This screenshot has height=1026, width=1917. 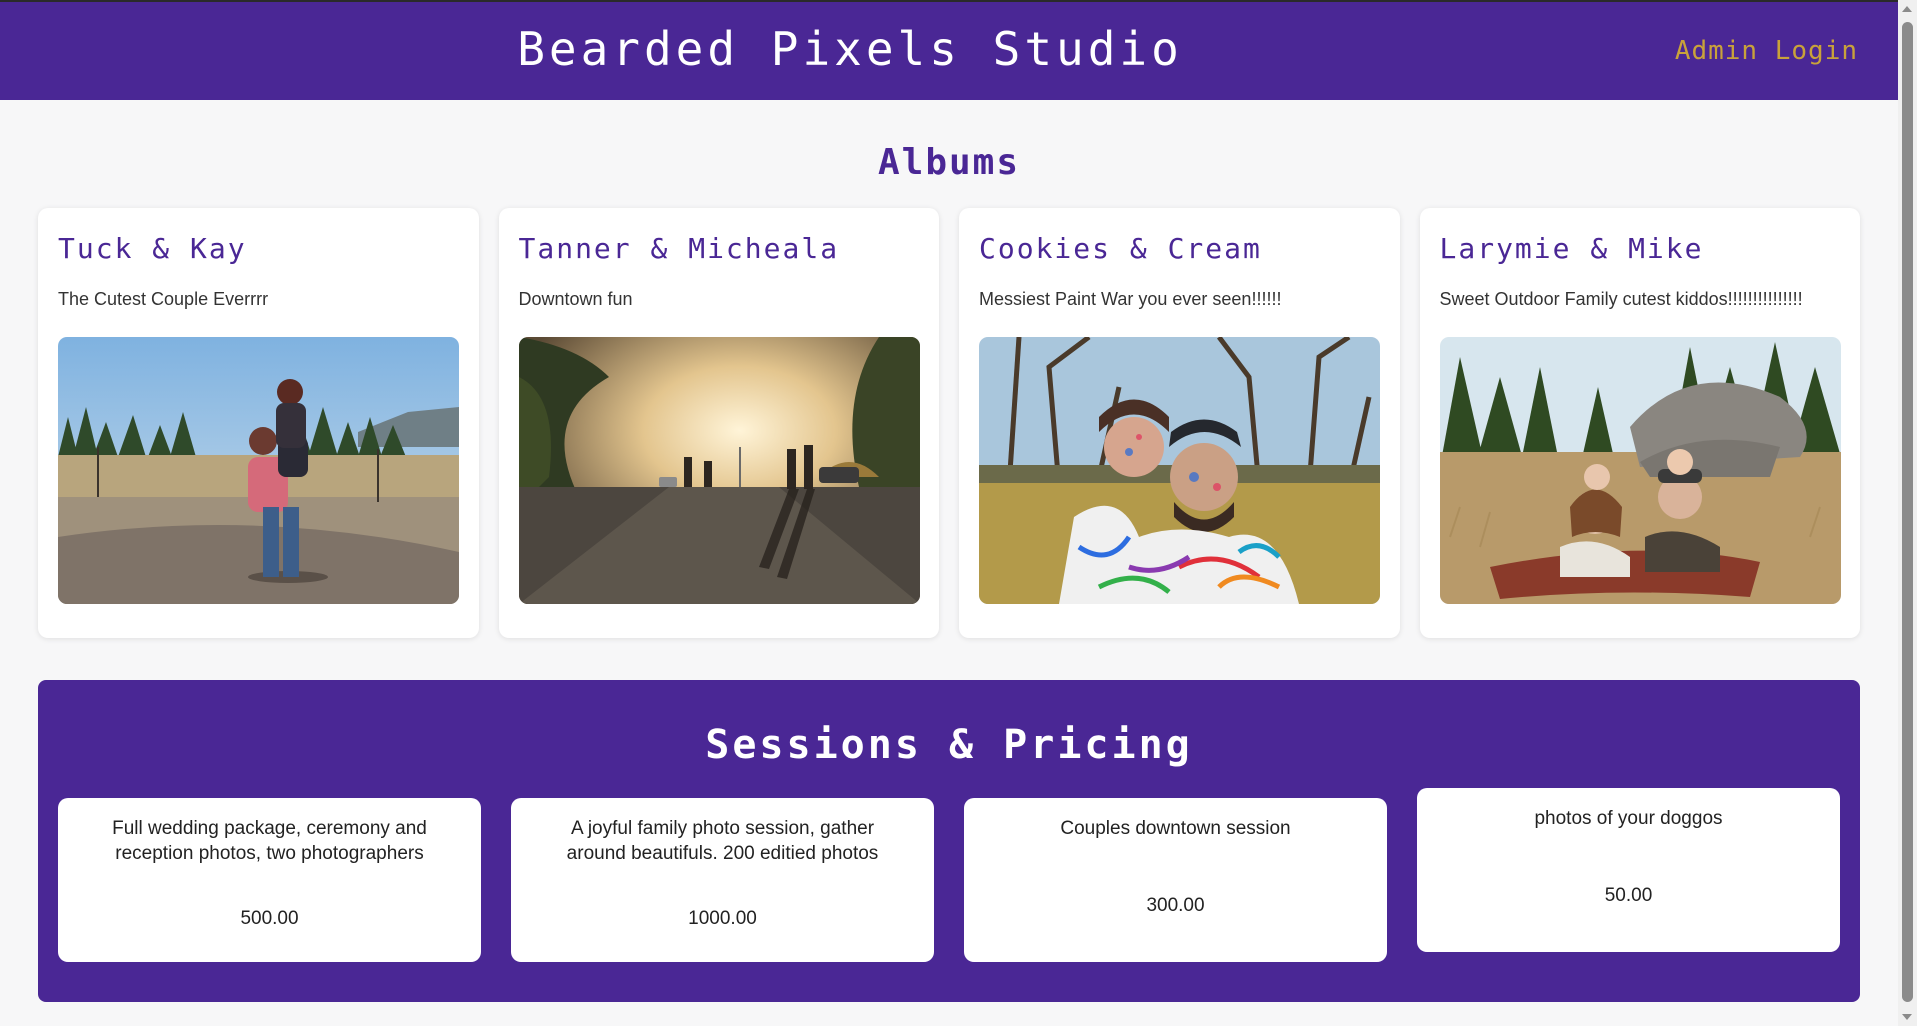 I want to click on session-description: photos of your doggos, so click(x=1628, y=818).